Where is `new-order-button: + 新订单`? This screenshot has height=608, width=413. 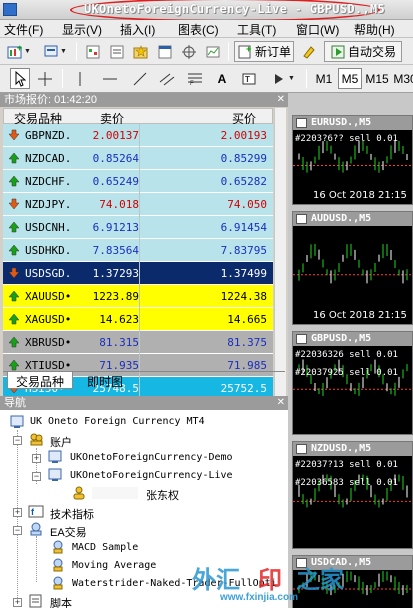
new-order-button: + 新订单 is located at coordinates (264, 51).